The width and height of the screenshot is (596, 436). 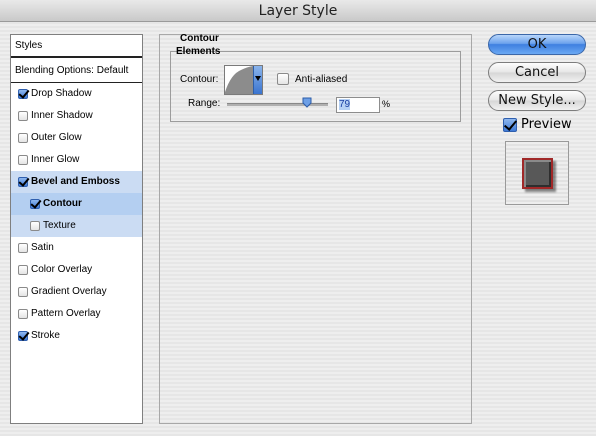 I want to click on contour-picker, so click(x=243, y=80).